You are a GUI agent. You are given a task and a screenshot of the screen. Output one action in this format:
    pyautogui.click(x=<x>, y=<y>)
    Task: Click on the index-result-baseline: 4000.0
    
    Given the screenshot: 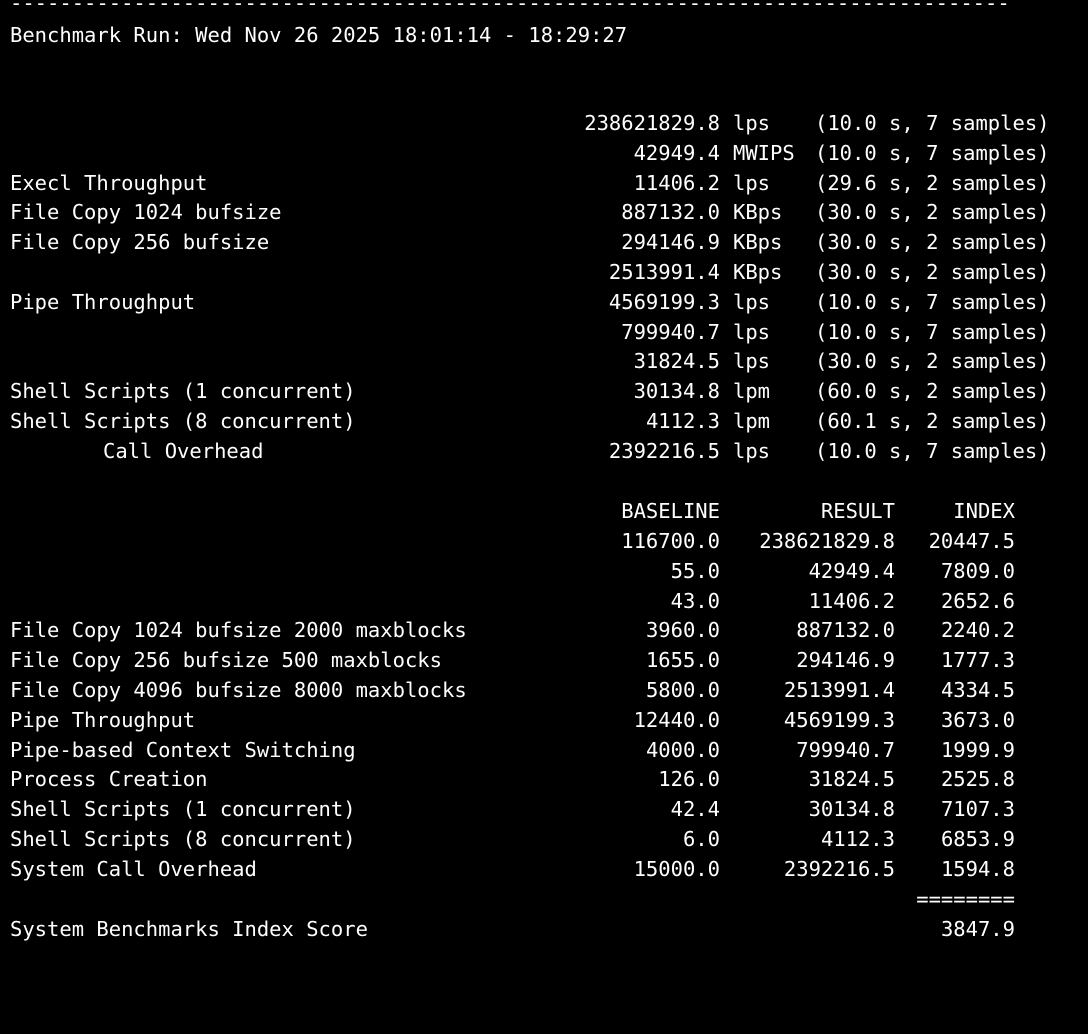 What is the action you would take?
    pyautogui.click(x=682, y=749)
    